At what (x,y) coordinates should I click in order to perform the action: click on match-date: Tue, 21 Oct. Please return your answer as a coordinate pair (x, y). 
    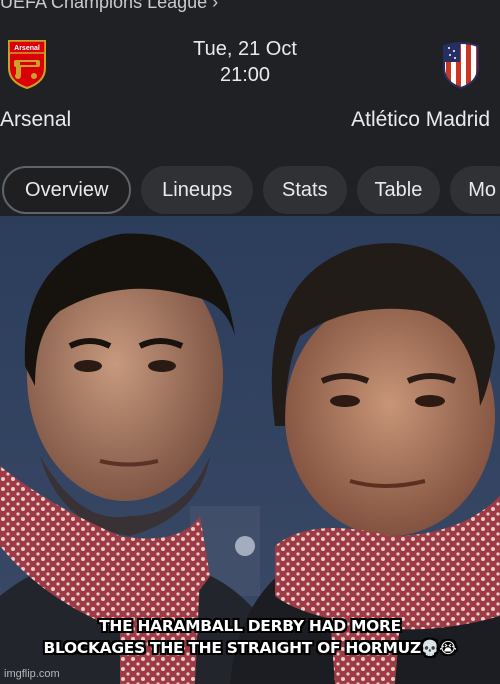
    Looking at the image, I should click on (245, 49).